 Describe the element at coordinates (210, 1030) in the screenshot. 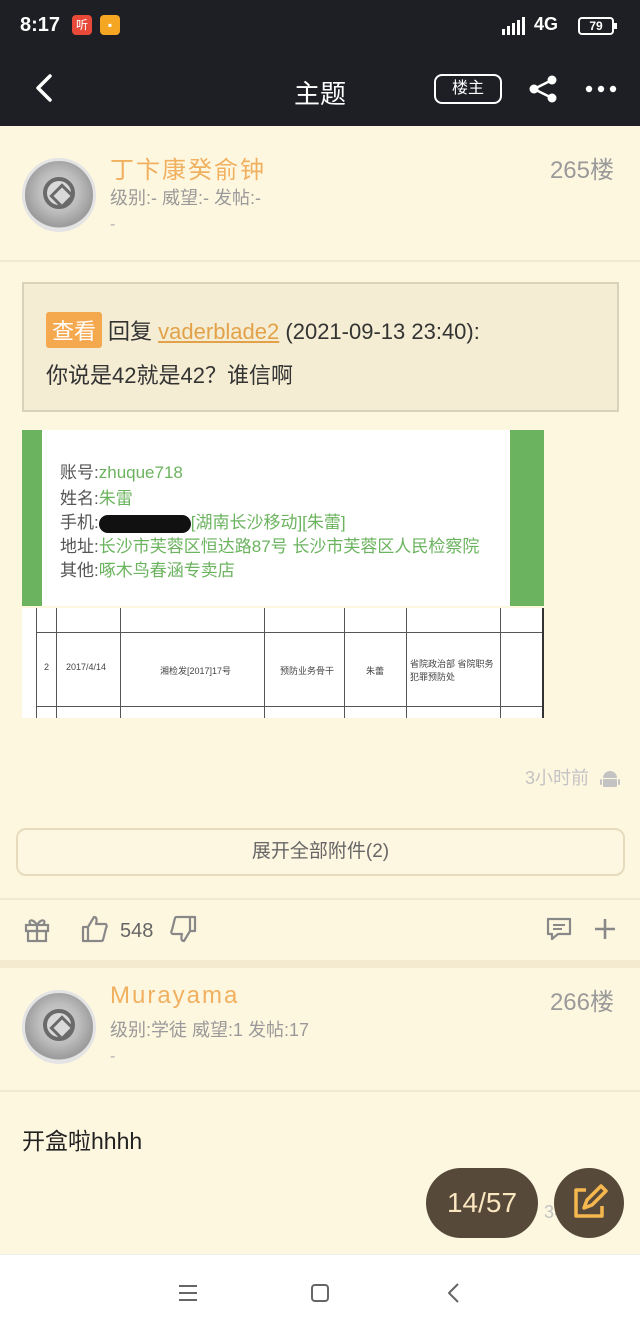

I see `user-stats: 级别:学徒 威望:1 发帖:17` at that location.